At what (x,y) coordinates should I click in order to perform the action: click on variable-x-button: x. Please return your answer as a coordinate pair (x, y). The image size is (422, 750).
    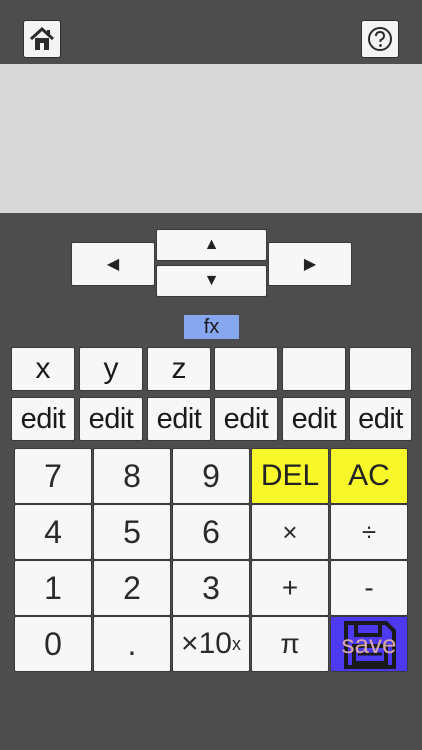
    Looking at the image, I should click on (43, 369).